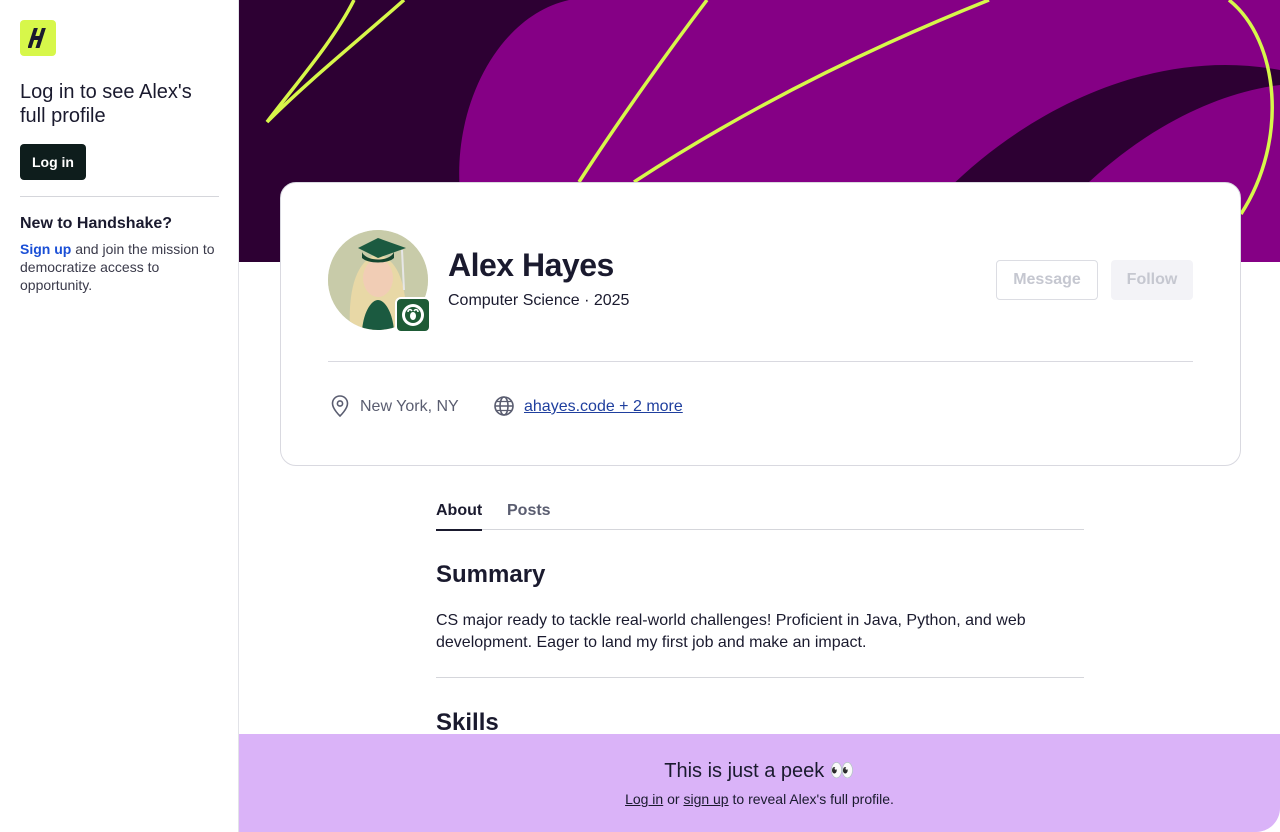 The image size is (1280, 832). Describe the element at coordinates (38, 38) in the screenshot. I see `handshake-logo-icon` at that location.